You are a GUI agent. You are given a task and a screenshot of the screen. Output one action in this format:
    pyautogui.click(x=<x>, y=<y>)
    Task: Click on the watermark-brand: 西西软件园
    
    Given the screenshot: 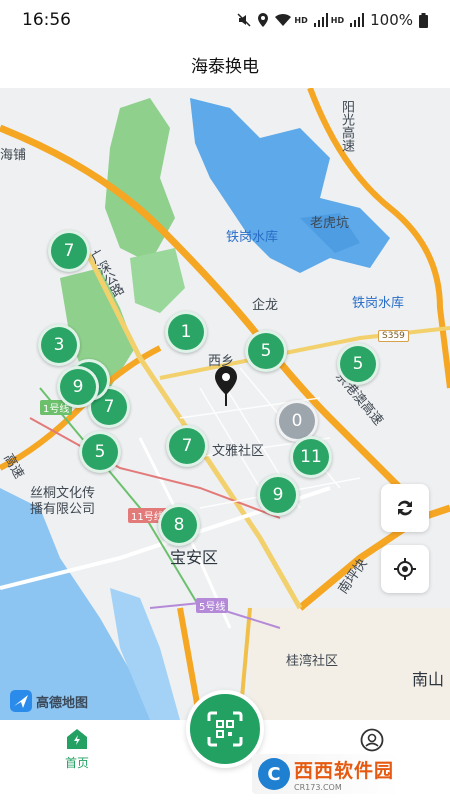 What is the action you would take?
    pyautogui.click(x=344, y=771)
    